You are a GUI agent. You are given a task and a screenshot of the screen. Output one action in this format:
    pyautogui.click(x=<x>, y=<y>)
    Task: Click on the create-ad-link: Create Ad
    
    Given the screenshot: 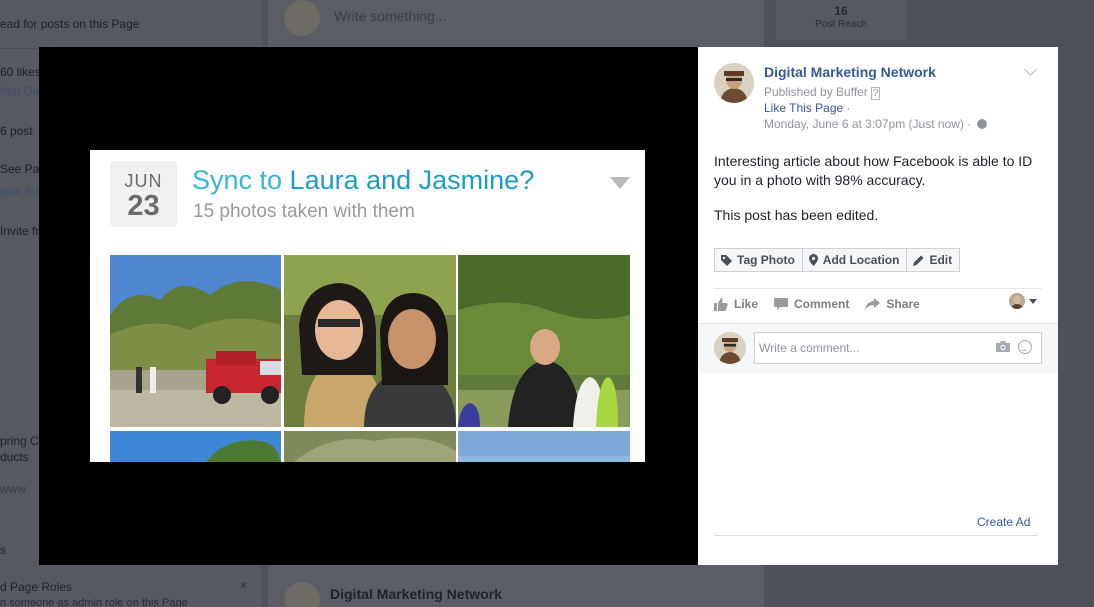 What is the action you would take?
    pyautogui.click(x=1003, y=522)
    